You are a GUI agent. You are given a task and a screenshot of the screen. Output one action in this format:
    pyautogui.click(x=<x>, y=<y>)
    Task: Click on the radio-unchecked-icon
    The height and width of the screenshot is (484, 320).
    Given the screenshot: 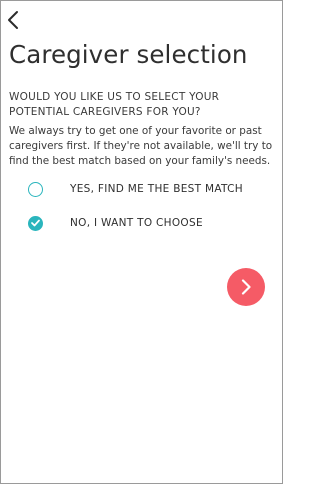 What is the action you would take?
    pyautogui.click(x=35, y=189)
    